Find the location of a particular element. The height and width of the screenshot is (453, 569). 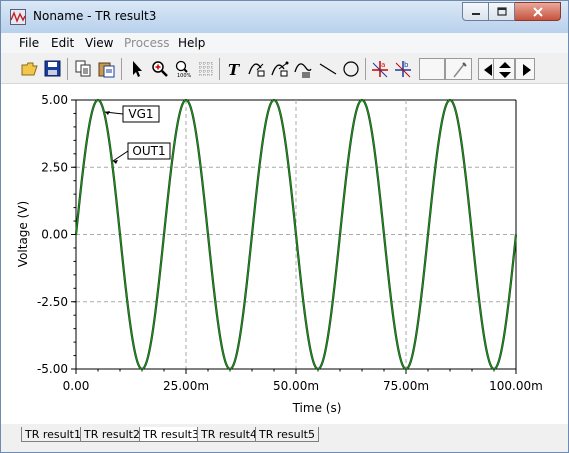

window-title: Noname - TR result3 is located at coordinates (95, 16).